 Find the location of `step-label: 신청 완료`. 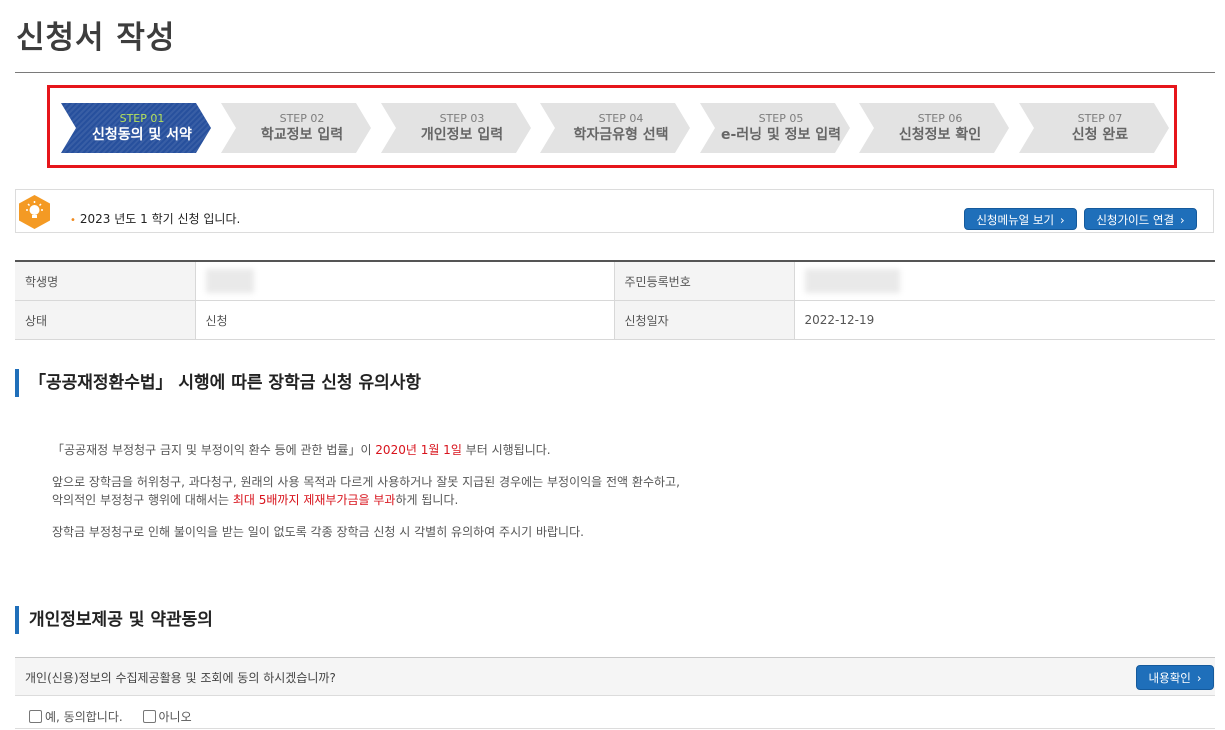

step-label: 신청 완료 is located at coordinates (1100, 135).